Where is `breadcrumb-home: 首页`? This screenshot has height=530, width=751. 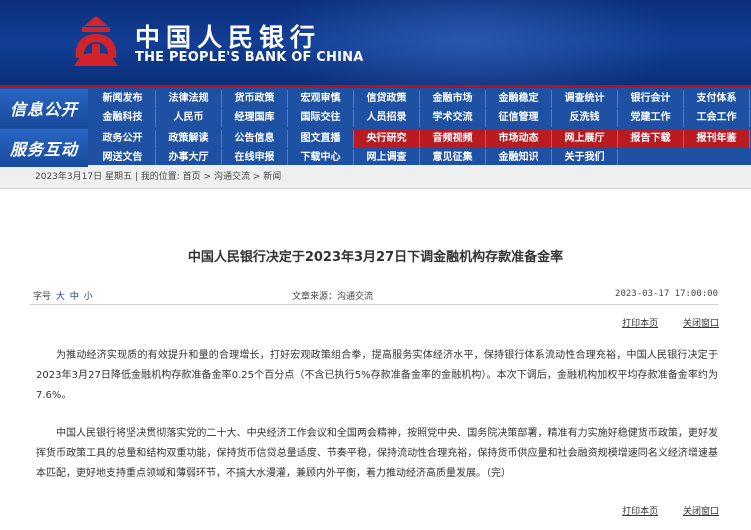
breadcrumb-home: 首页 is located at coordinates (192, 177).